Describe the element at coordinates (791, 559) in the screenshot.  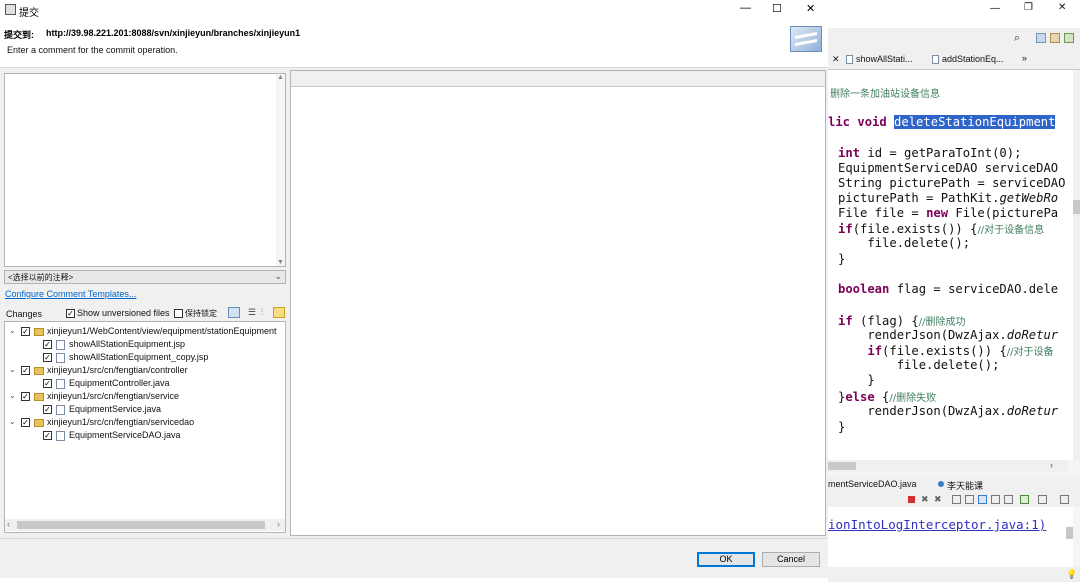
I see `cancel-button: Cancel` at that location.